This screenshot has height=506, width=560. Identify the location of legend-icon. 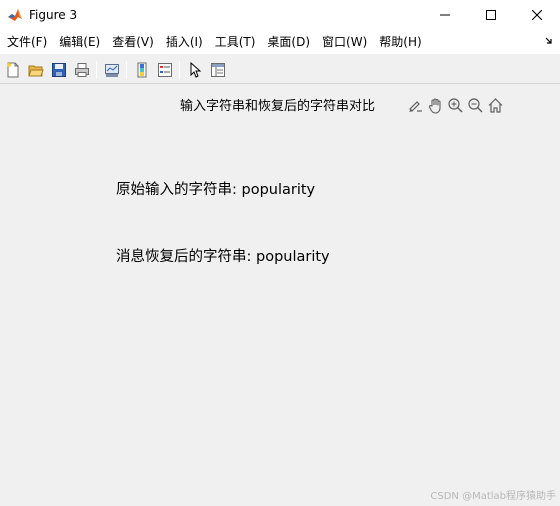
(164, 69).